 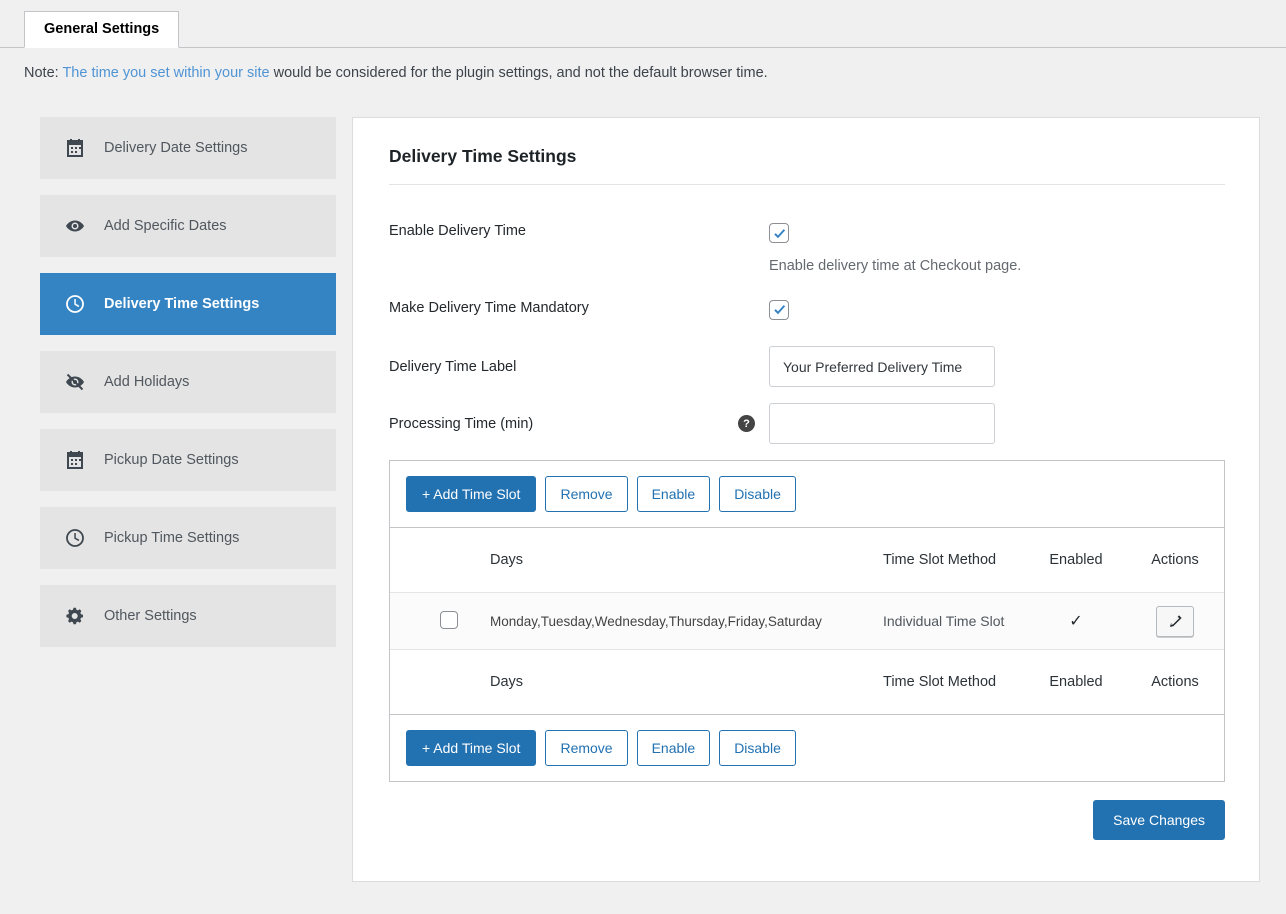 I want to click on field-control, so click(x=779, y=310).